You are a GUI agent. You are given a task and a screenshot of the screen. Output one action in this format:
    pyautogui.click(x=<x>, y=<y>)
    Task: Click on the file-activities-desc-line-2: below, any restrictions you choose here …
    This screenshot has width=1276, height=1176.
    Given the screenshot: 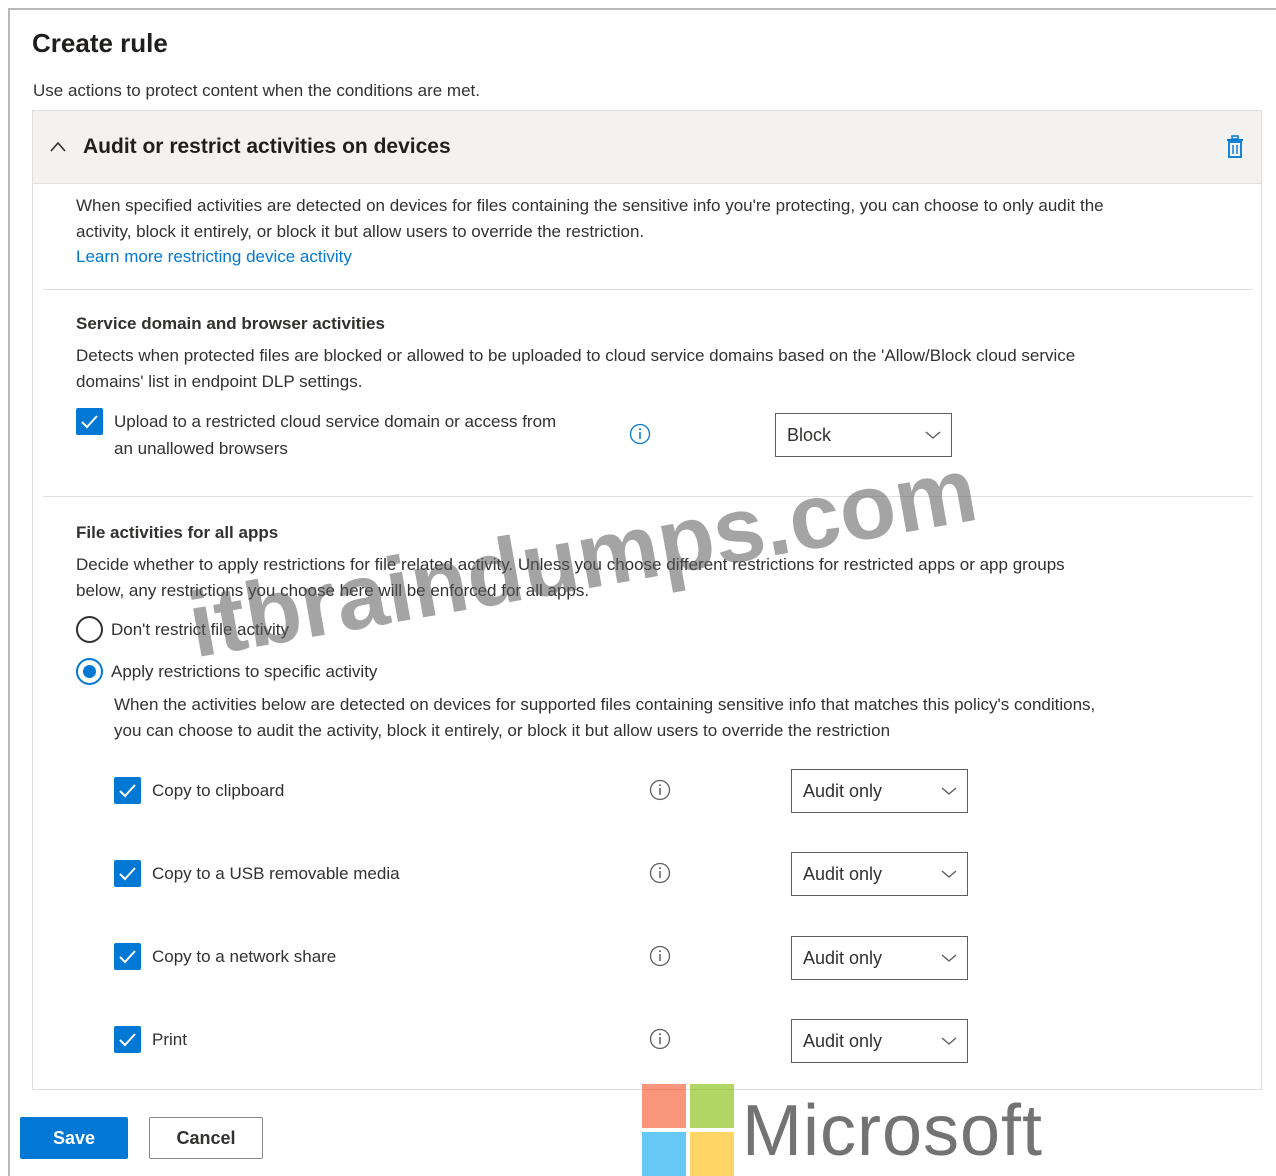 What is the action you would take?
    pyautogui.click(x=333, y=590)
    